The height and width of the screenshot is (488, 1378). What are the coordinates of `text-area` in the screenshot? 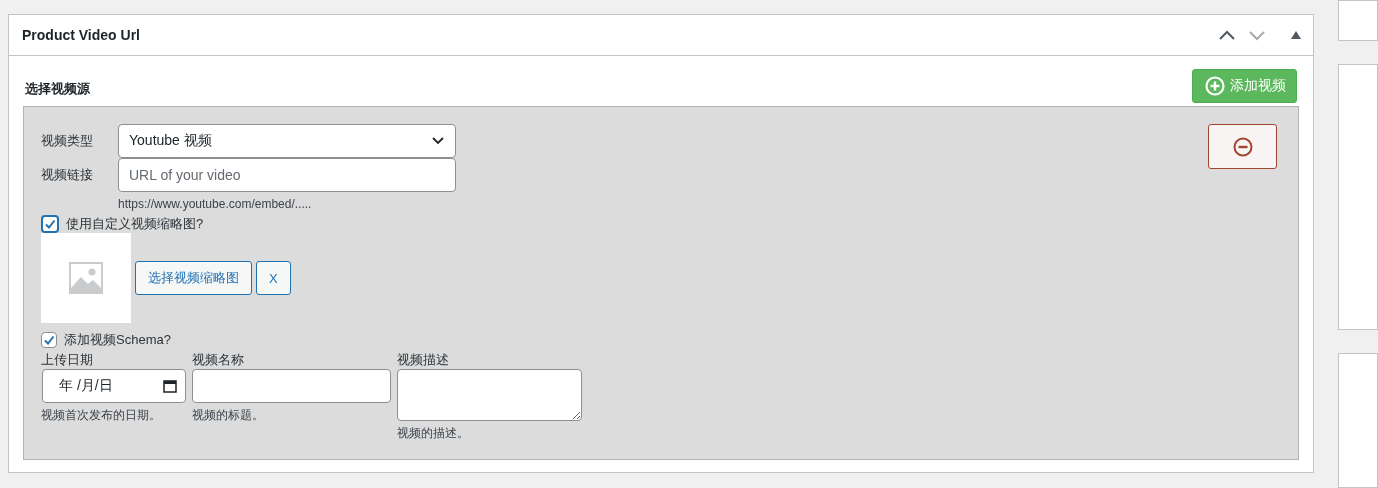 It's located at (489, 395).